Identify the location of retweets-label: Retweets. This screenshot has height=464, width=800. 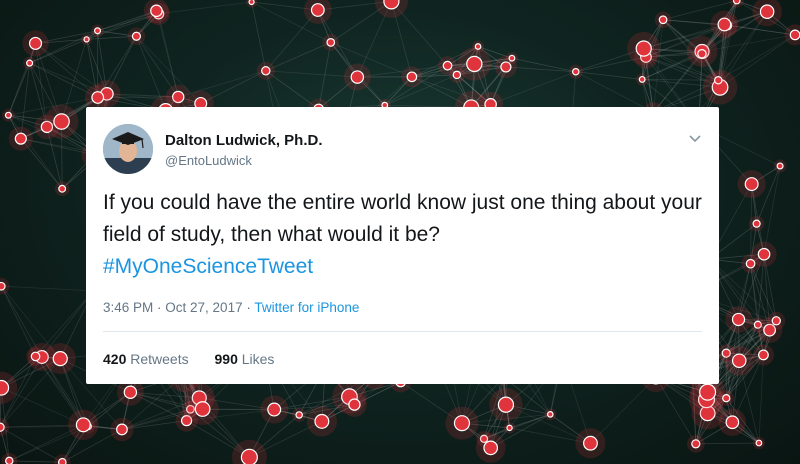
(159, 359).